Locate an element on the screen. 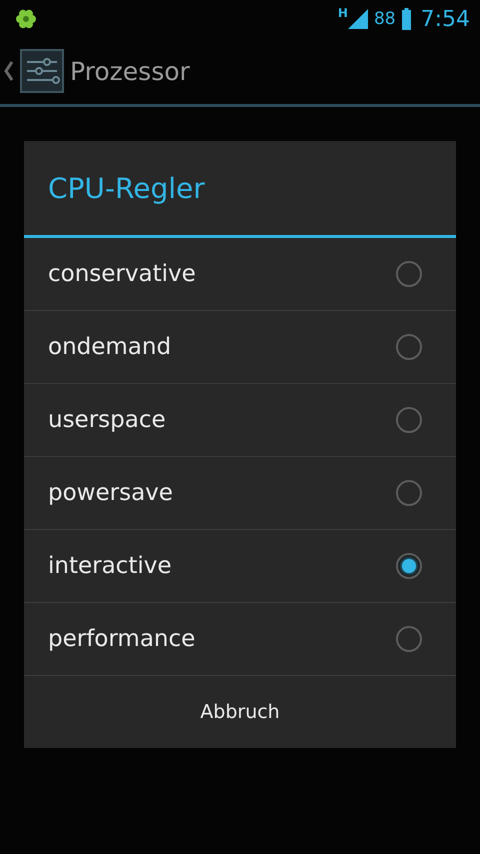 The width and height of the screenshot is (480, 854). clock: 7:54 is located at coordinates (445, 19).